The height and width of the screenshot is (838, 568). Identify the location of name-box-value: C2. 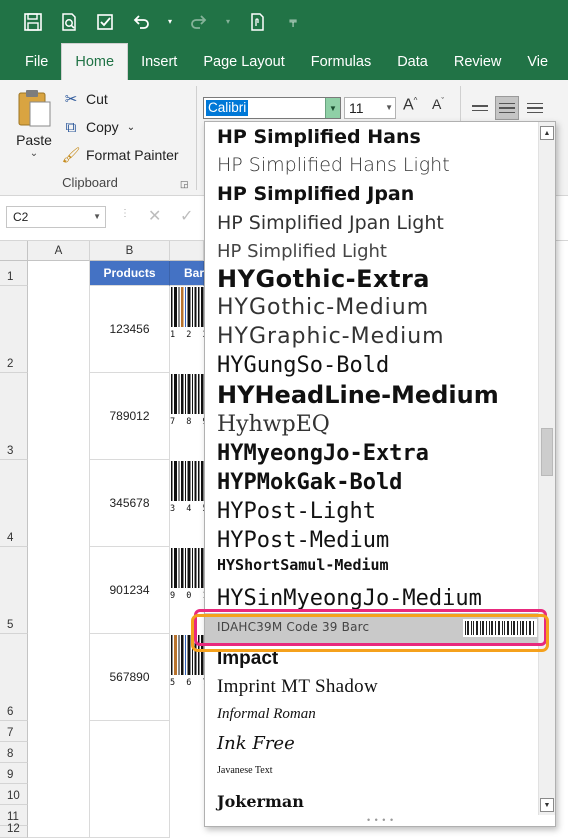
(20, 217).